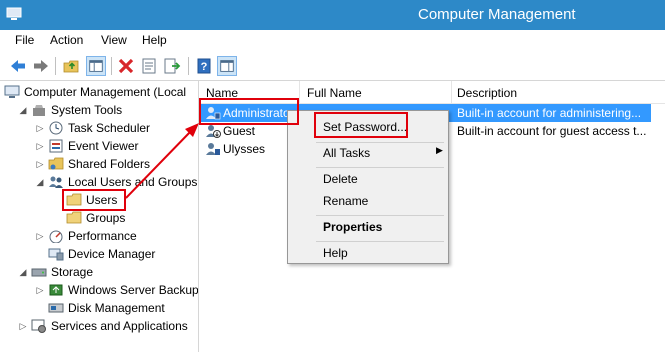  What do you see at coordinates (332, 41) in the screenshot?
I see `menu-bar: File Action View Help` at bounding box center [332, 41].